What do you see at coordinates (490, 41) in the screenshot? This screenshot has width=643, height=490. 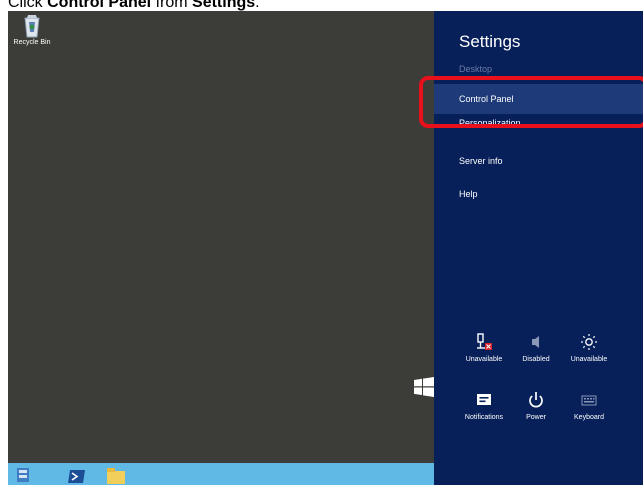 I see `settings-title: Settings` at bounding box center [490, 41].